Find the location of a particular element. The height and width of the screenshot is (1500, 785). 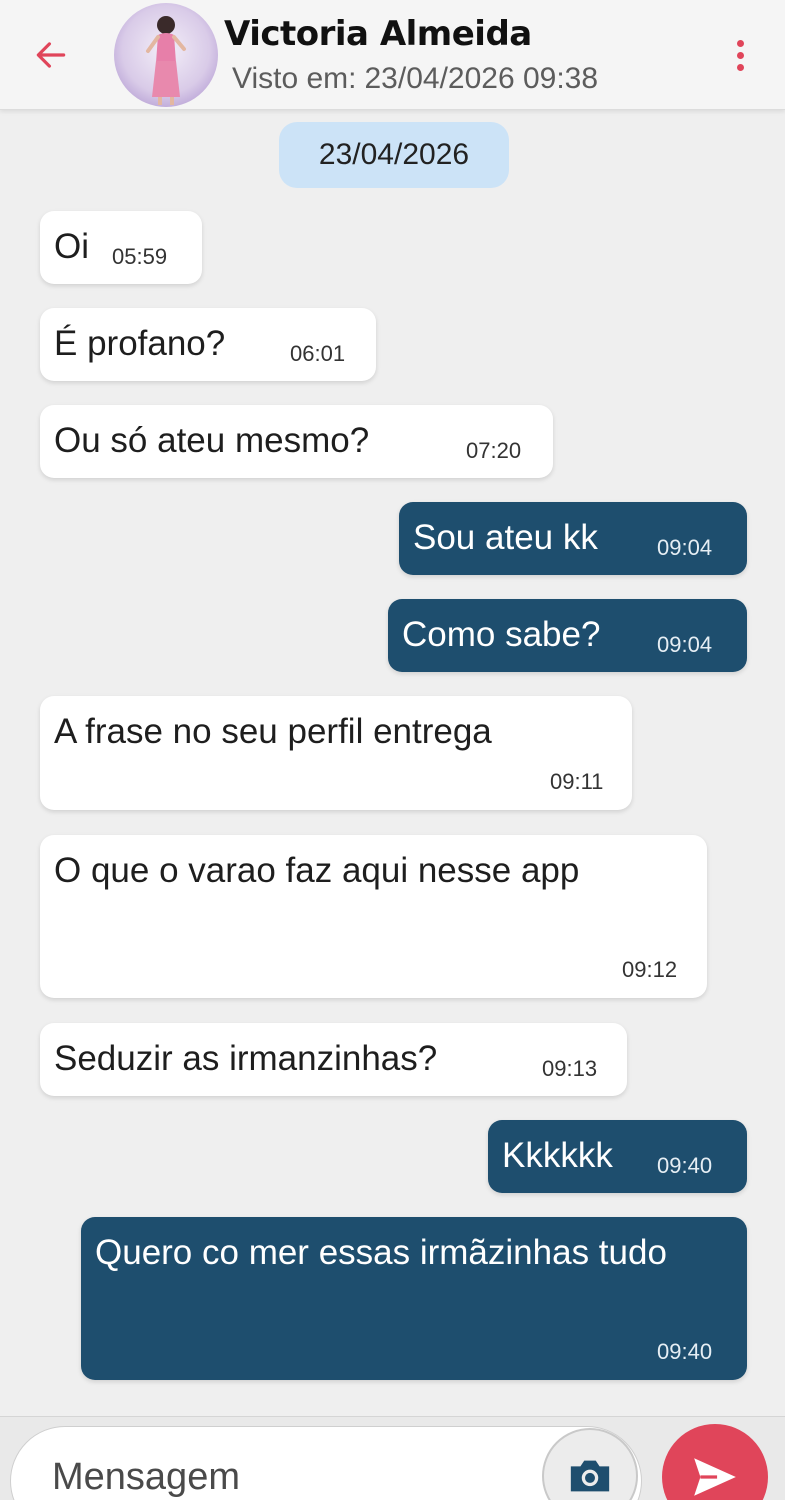

last-seen-prefix: Visto em: is located at coordinates (294, 78).